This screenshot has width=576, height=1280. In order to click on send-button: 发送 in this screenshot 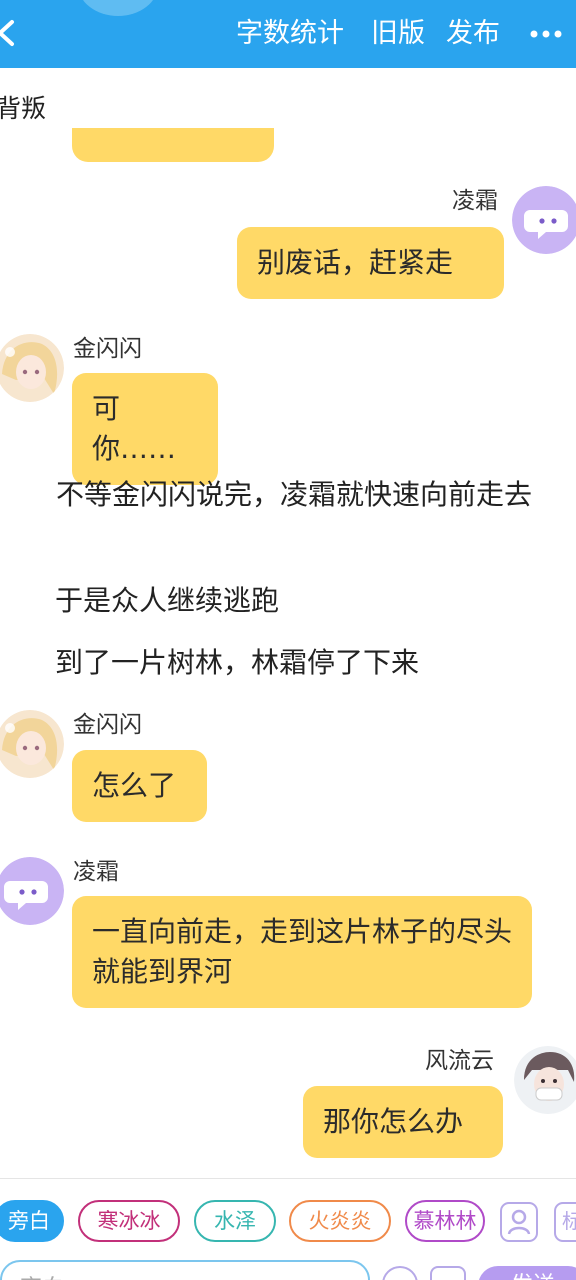, I will do `click(527, 1273)`.